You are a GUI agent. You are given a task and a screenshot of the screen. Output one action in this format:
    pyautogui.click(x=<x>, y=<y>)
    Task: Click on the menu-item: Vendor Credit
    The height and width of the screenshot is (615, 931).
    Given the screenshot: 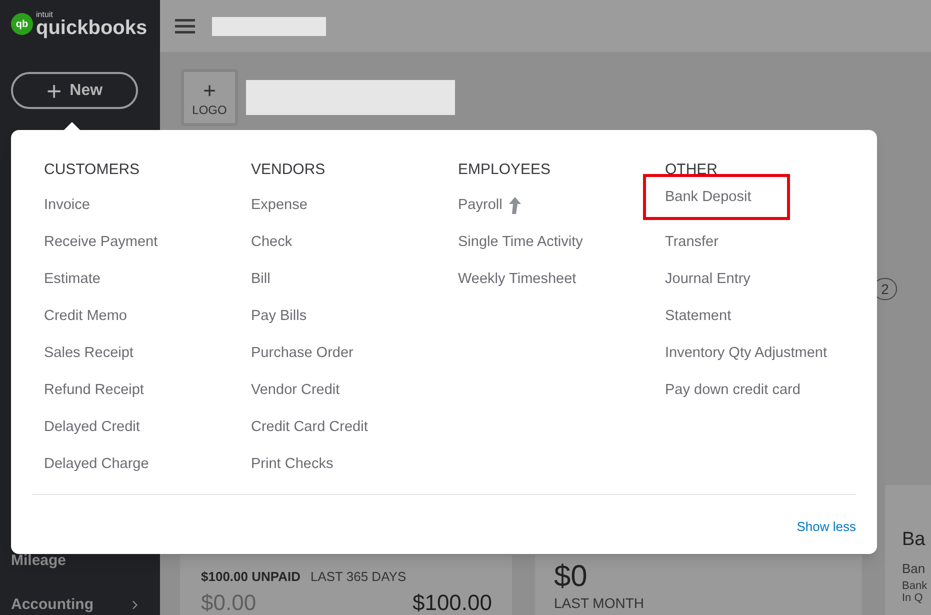 What is the action you would take?
    pyautogui.click(x=295, y=390)
    